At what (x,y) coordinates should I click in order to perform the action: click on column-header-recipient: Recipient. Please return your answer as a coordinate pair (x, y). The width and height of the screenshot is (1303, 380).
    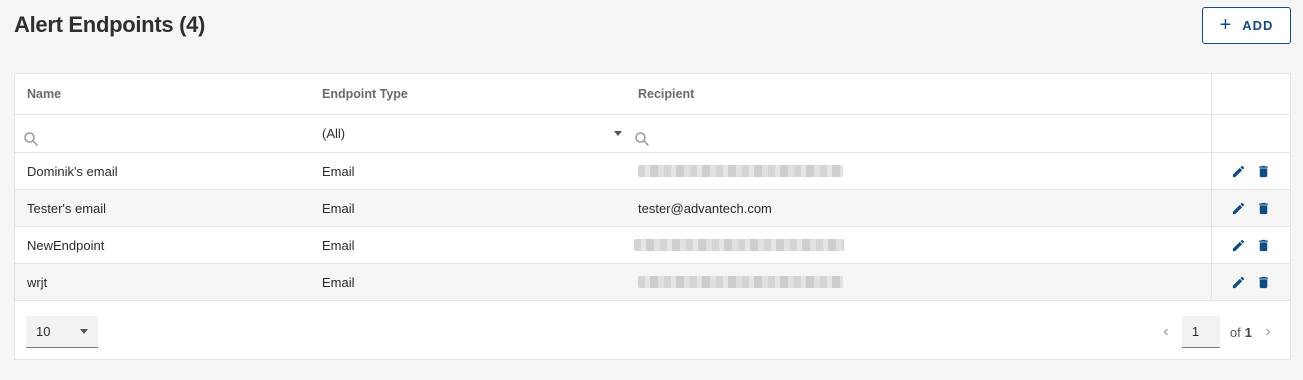
    Looking at the image, I should click on (666, 94).